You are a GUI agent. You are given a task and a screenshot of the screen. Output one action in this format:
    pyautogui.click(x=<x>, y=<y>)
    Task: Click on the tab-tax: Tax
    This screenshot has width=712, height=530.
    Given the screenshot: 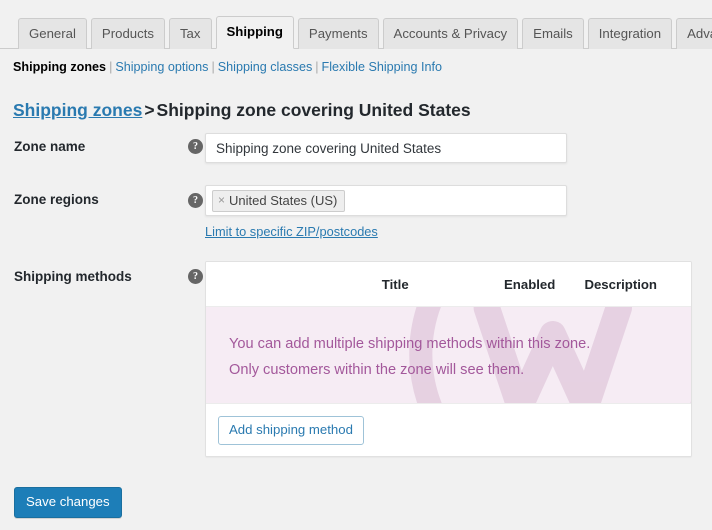 What is the action you would take?
    pyautogui.click(x=190, y=33)
    